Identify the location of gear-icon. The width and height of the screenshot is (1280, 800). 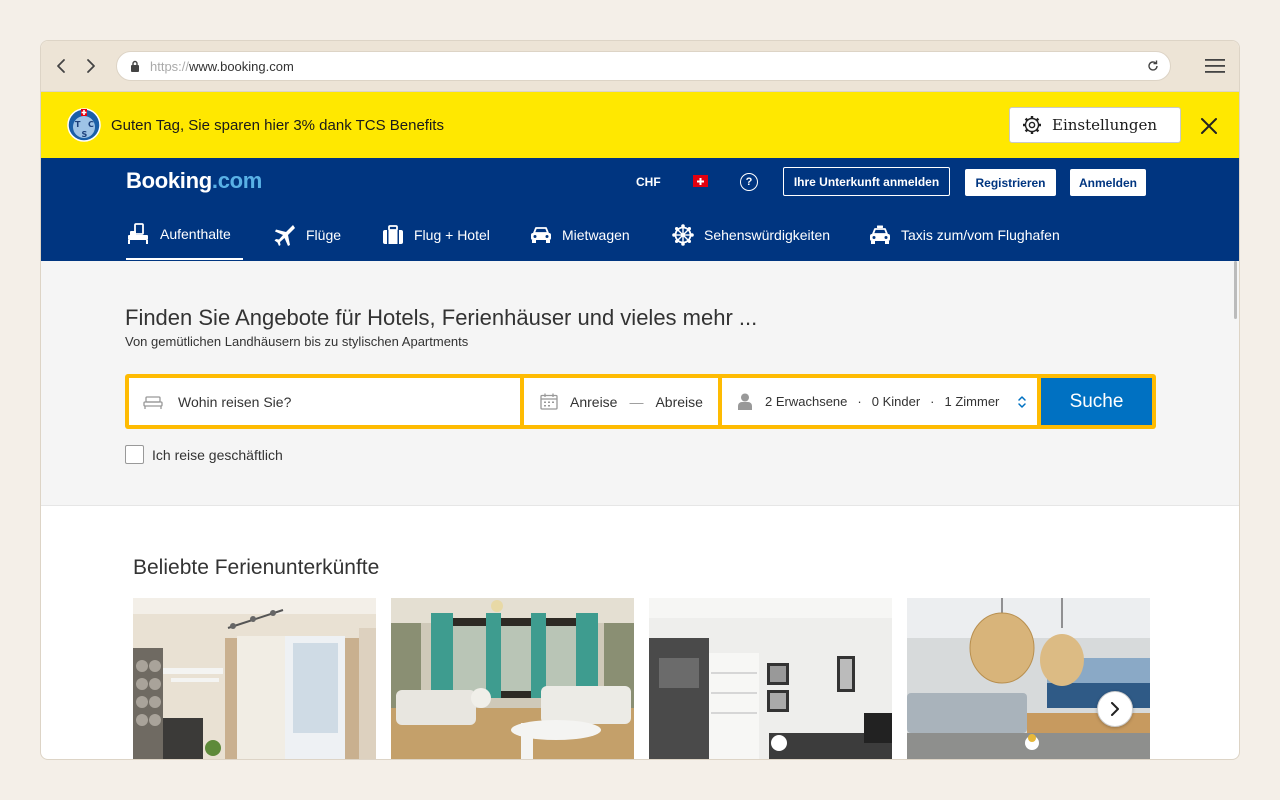
(1032, 125).